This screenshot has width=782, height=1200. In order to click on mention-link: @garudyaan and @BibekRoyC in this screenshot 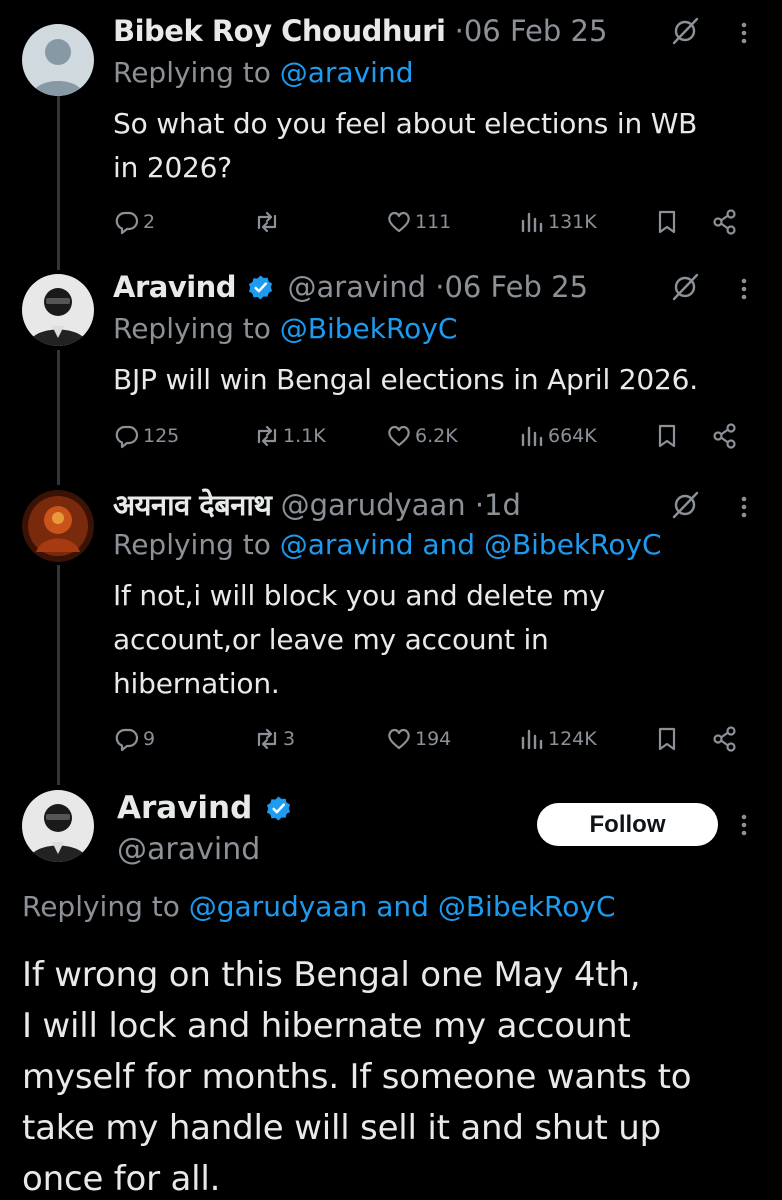, I will do `click(402, 906)`.